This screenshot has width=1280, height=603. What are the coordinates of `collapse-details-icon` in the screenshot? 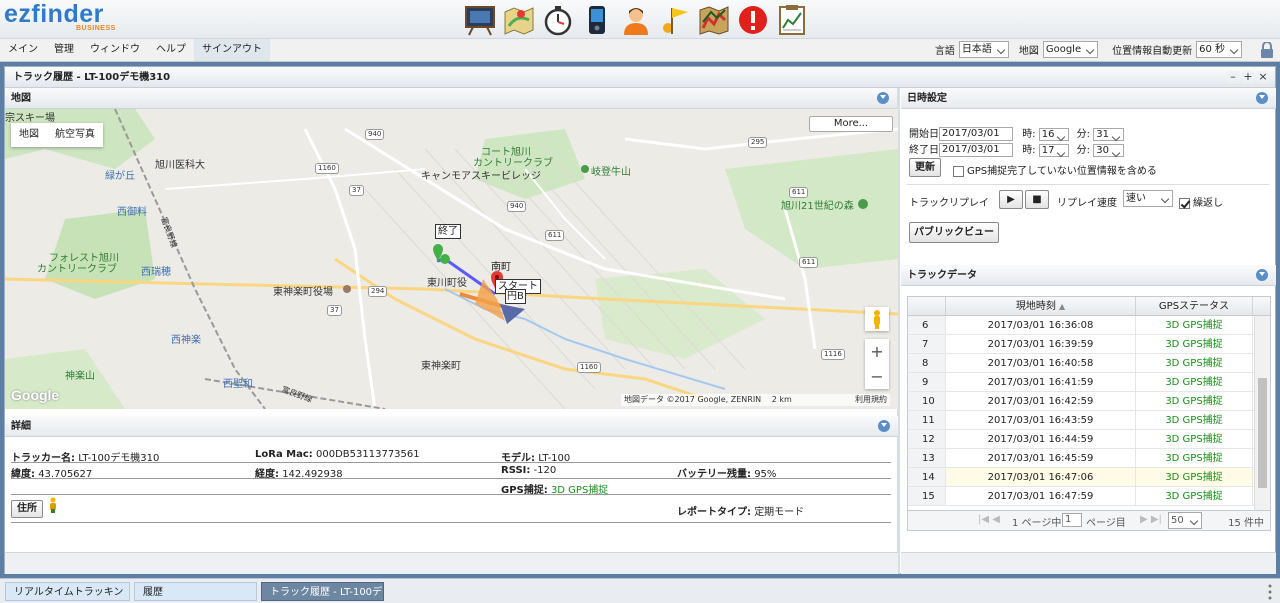 It's located at (884, 426).